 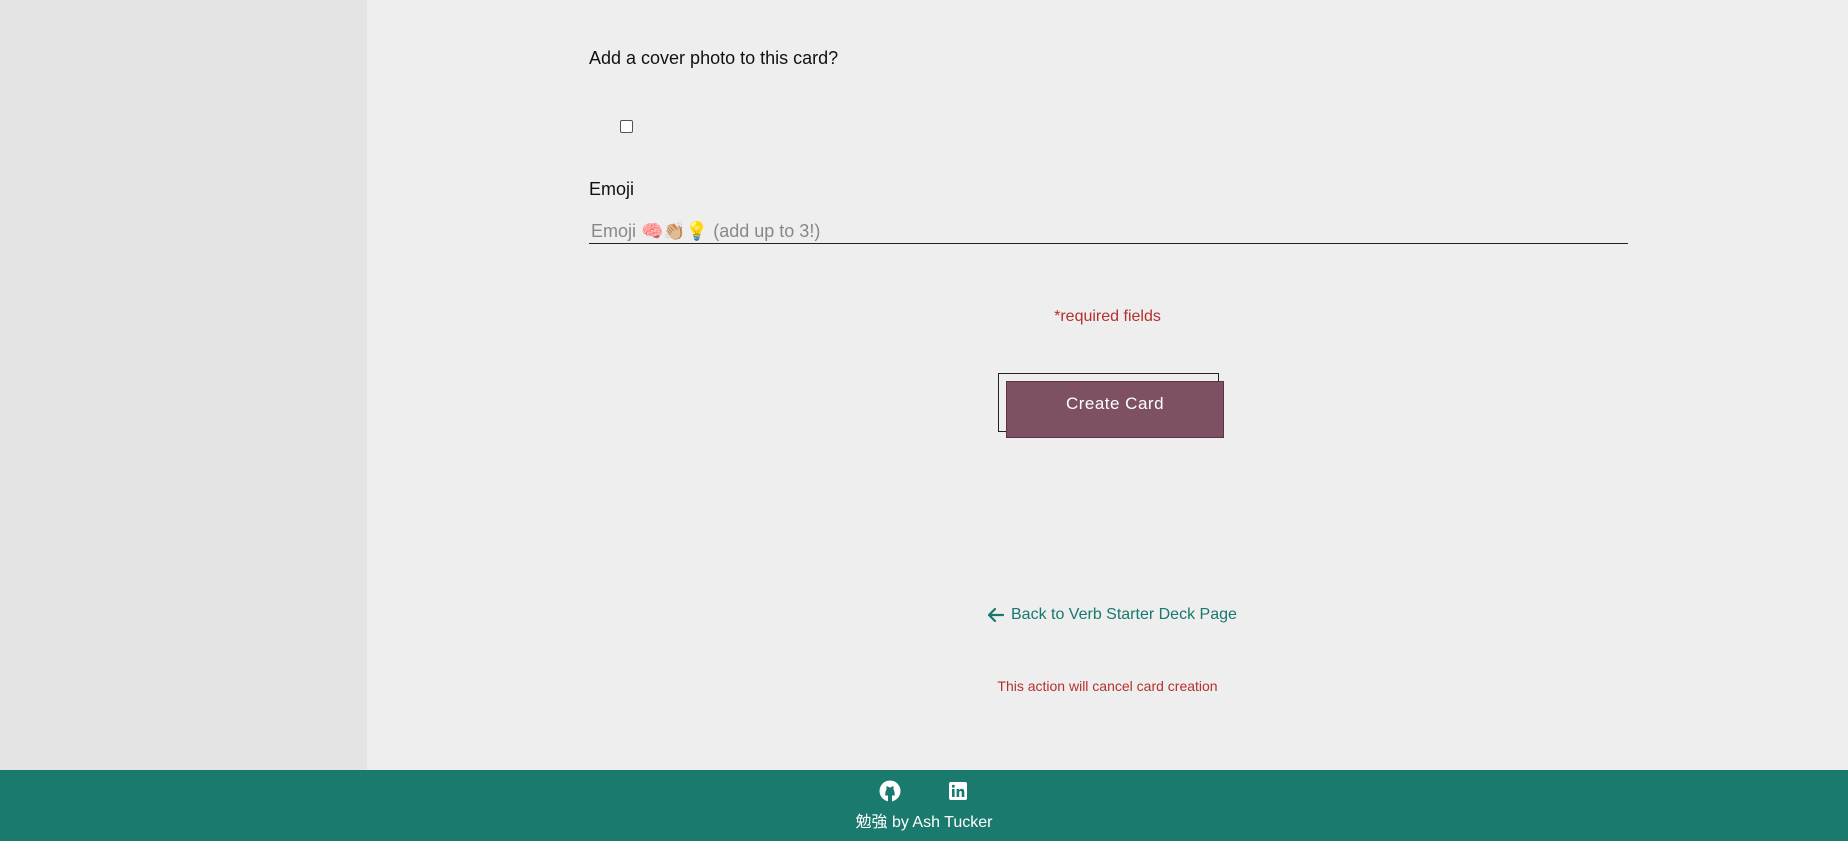 I want to click on emoji-label: Emoji, so click(x=612, y=189).